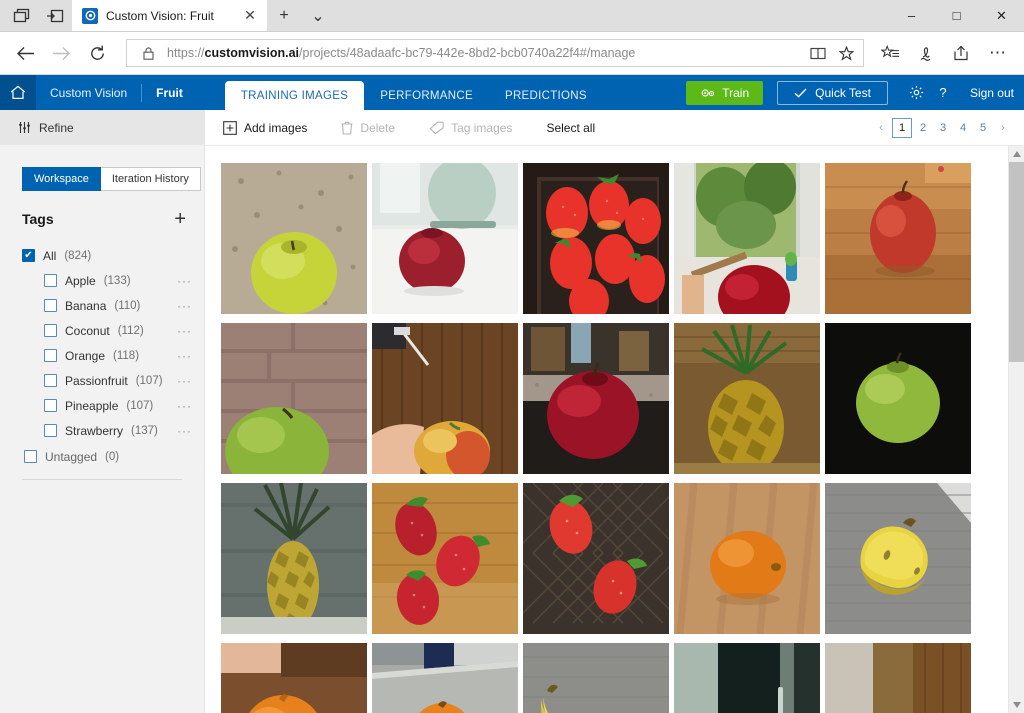 Image resolution: width=1024 pixels, height=713 pixels. Describe the element at coordinates (284, 15) in the screenshot. I see `new-tab-button: +` at that location.